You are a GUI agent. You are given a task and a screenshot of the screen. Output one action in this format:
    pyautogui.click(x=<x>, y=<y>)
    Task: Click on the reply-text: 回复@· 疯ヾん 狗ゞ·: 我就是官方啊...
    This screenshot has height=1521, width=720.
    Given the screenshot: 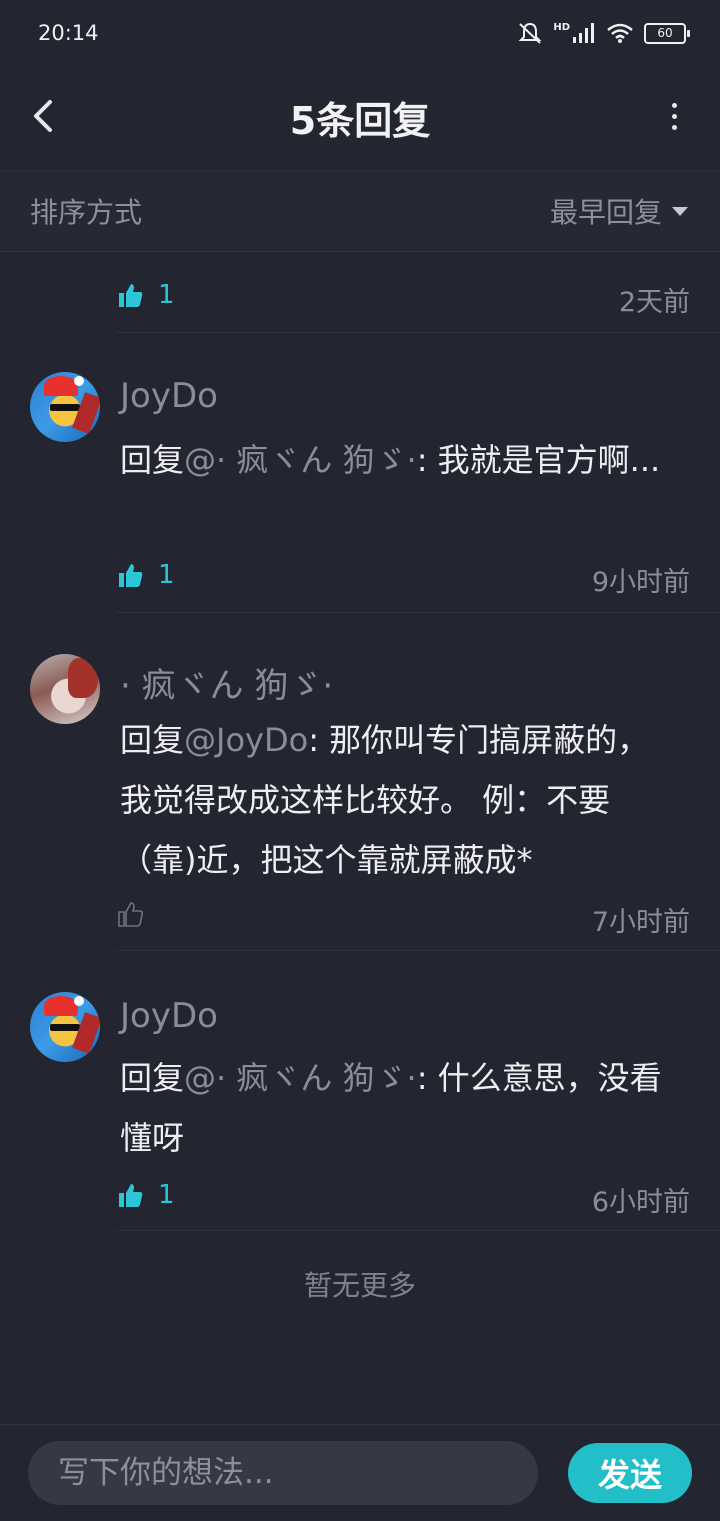 What is the action you would take?
    pyautogui.click(x=400, y=460)
    